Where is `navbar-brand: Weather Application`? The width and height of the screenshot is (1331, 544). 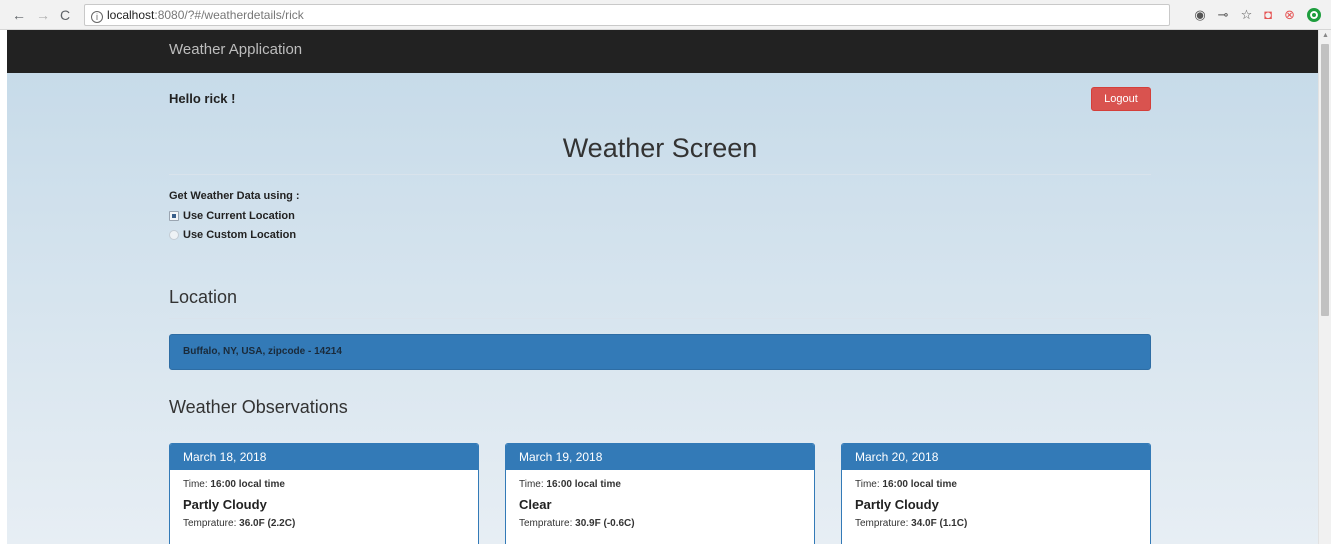 navbar-brand: Weather Application is located at coordinates (235, 49).